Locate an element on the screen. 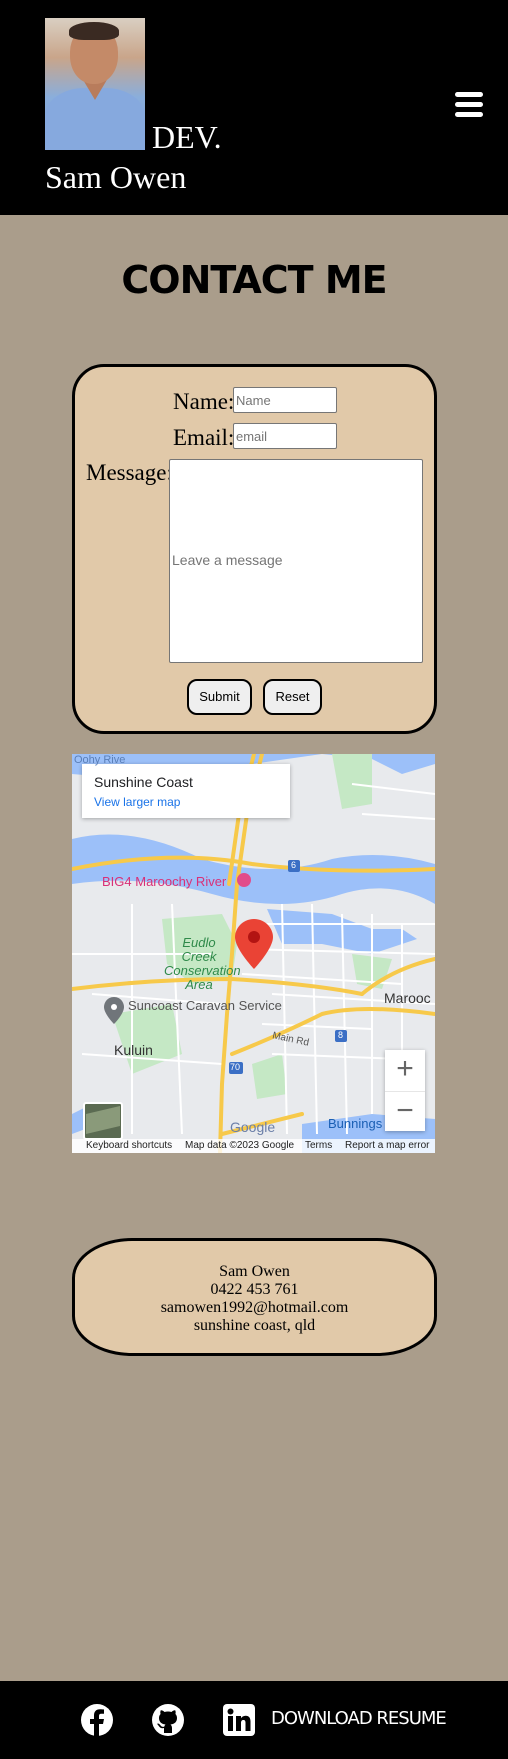  map-label-suncoast: Suncoast Caravan Service is located at coordinates (205, 1005).